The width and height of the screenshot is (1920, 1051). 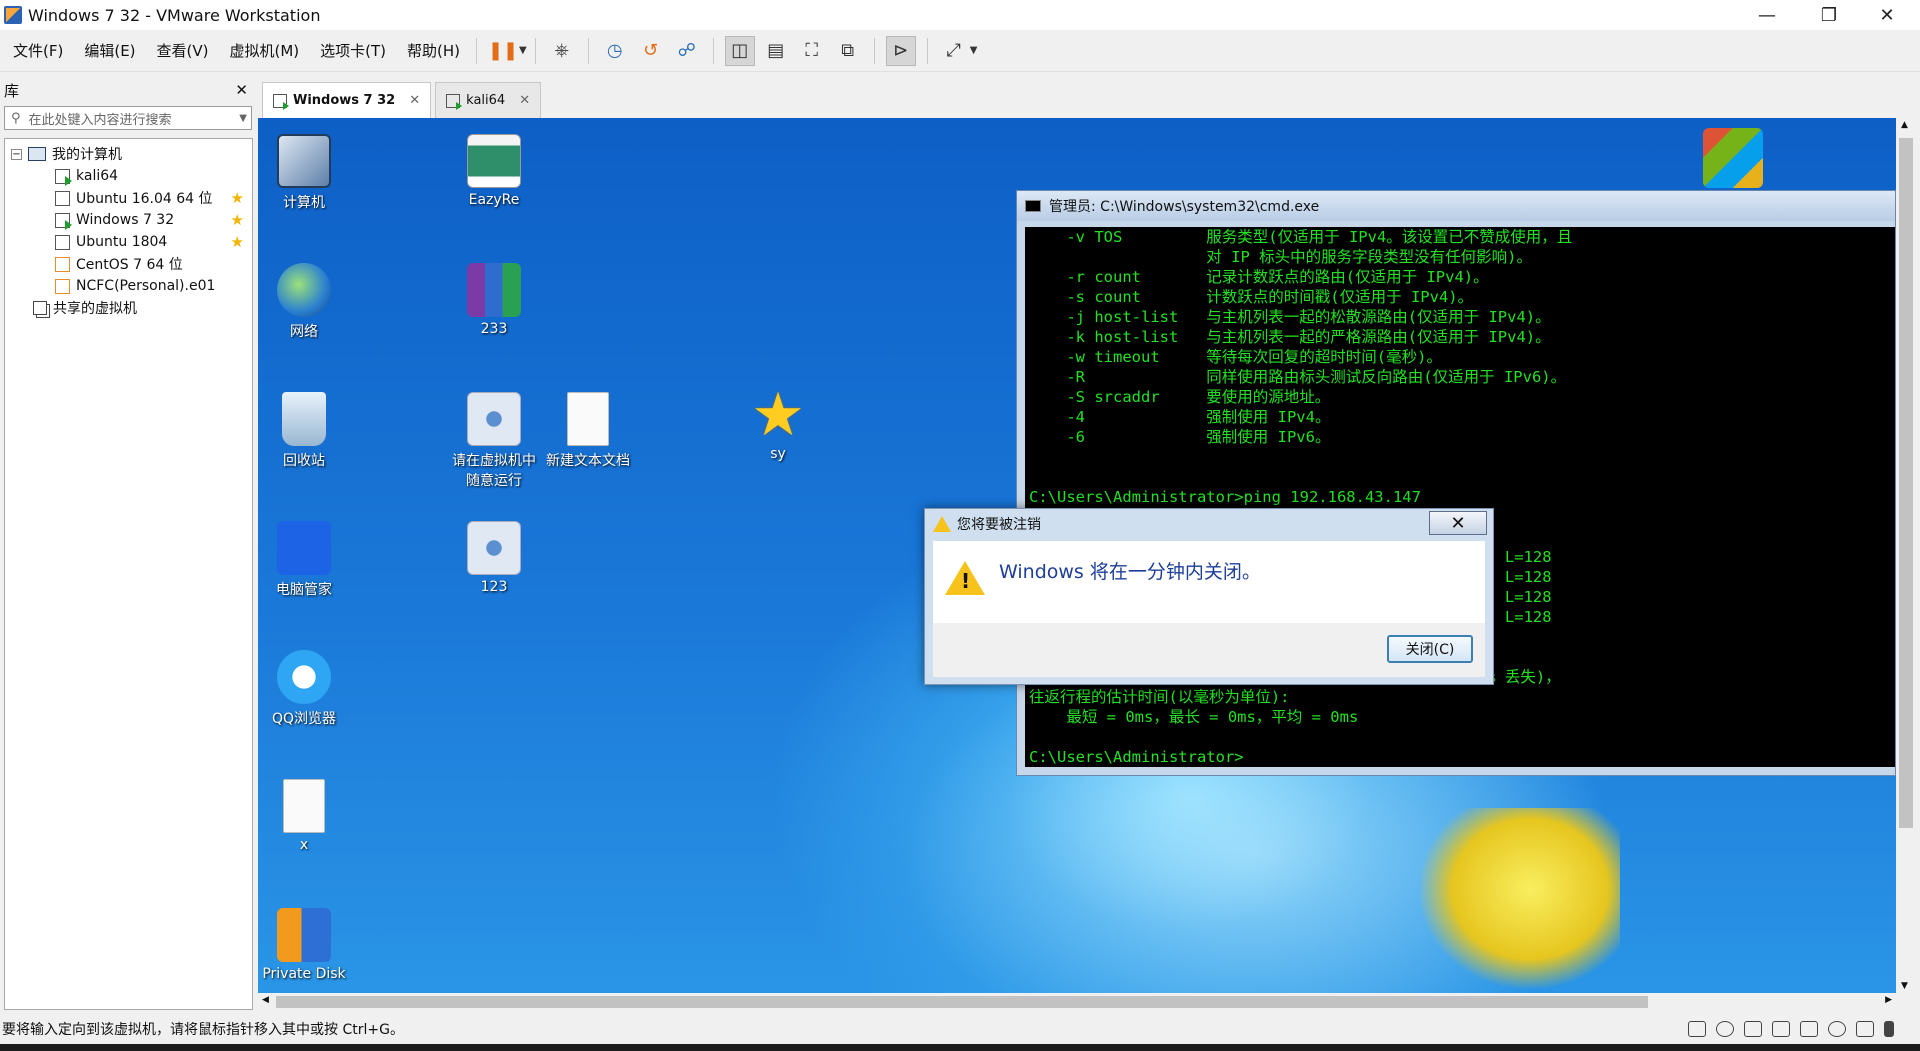 I want to click on menu-edit: 编辑(E), so click(x=109, y=50).